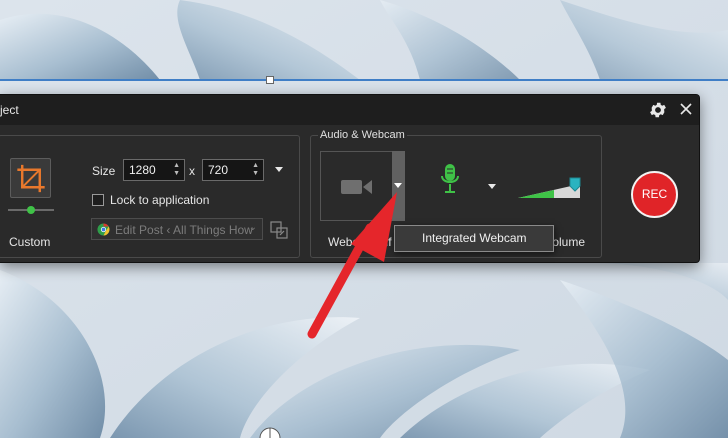 Image resolution: width=728 pixels, height=438 pixels. I want to click on capture-region-border, so click(364, 80).